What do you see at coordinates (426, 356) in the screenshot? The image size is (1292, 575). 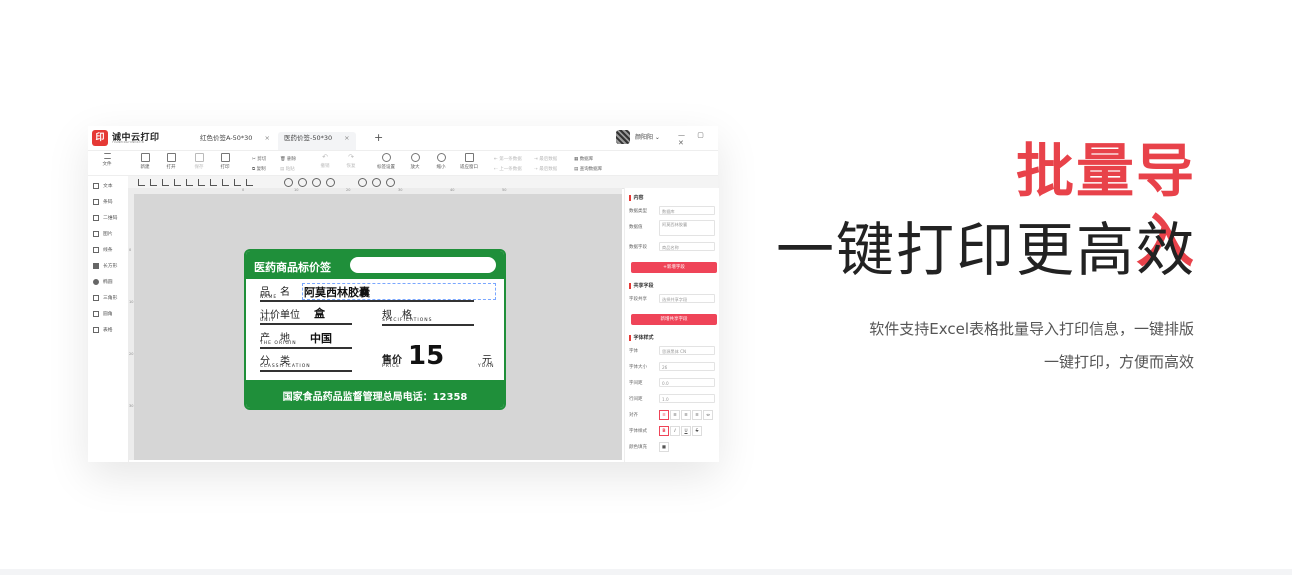 I see `price-value: 15` at bounding box center [426, 356].